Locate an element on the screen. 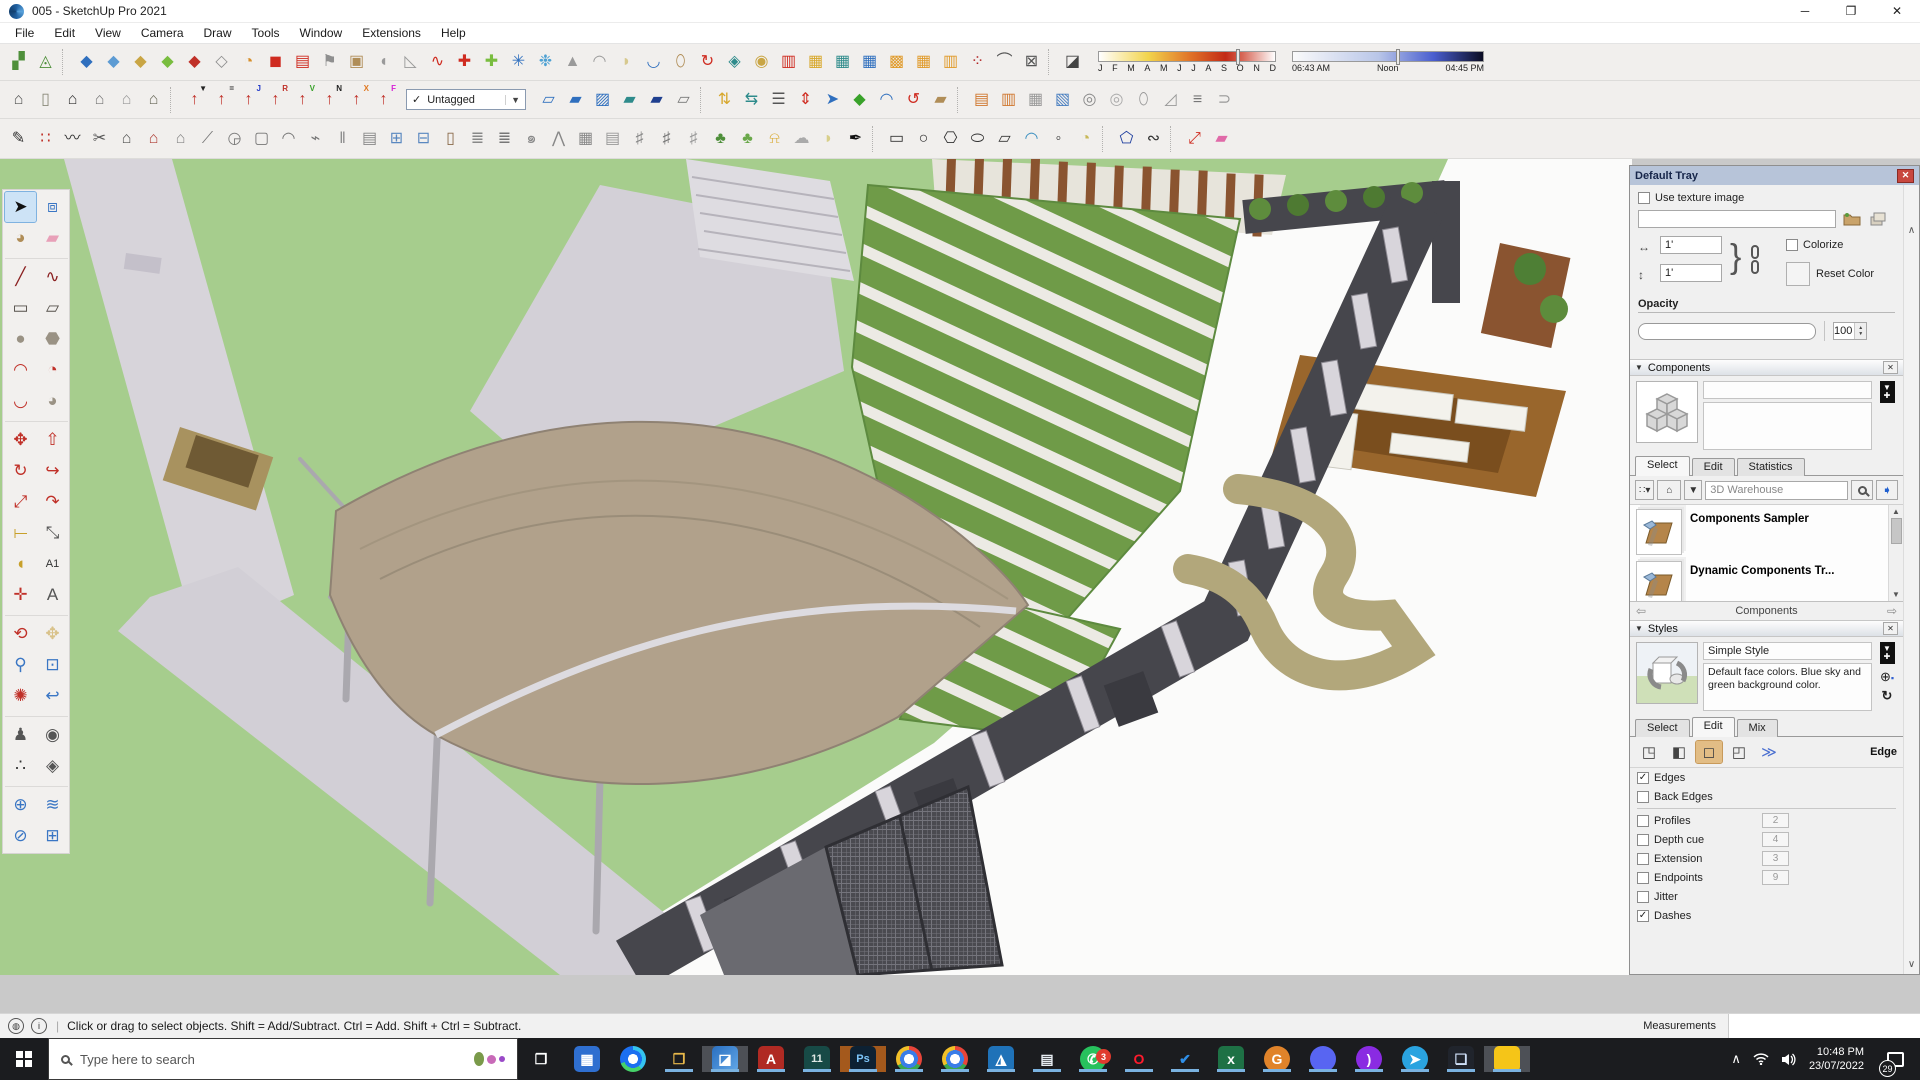 Image resolution: width=1920 pixels, height=1080 pixels. roof-arrow-x-icon: ↑ X is located at coordinates (356, 98).